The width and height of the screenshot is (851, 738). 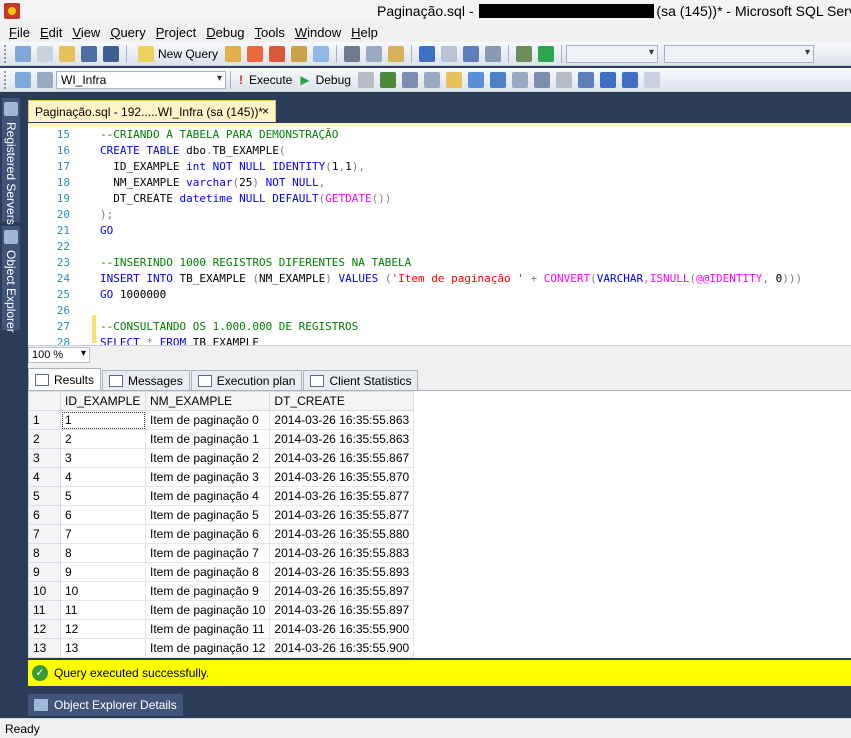 What do you see at coordinates (53, 311) in the screenshot?
I see `code-line: 26` at bounding box center [53, 311].